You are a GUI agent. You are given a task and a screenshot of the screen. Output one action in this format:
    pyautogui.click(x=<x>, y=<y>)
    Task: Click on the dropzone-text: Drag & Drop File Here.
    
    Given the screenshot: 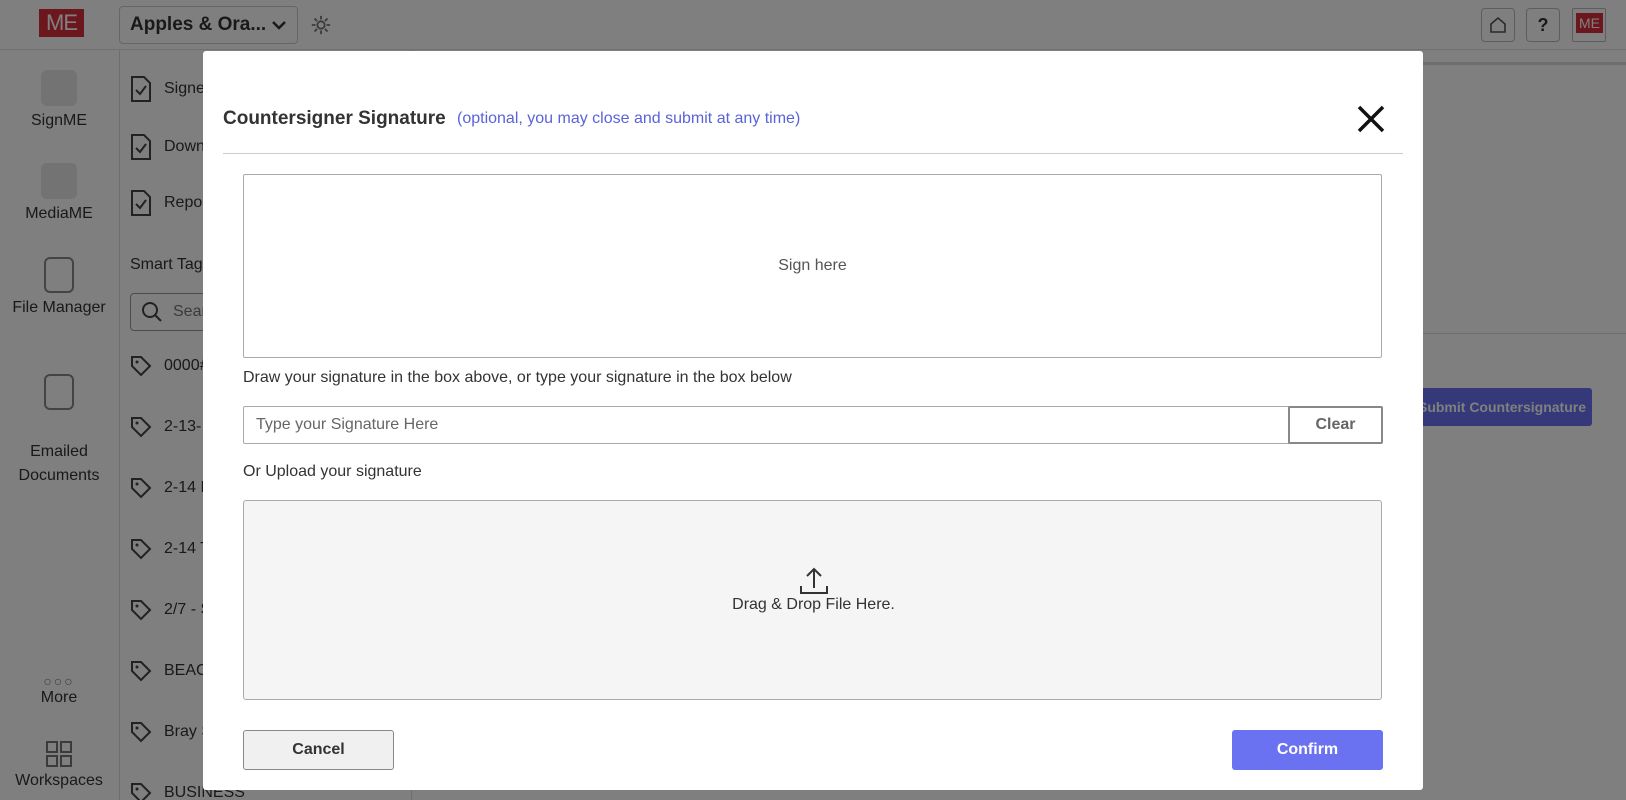 What is the action you would take?
    pyautogui.click(x=813, y=604)
    